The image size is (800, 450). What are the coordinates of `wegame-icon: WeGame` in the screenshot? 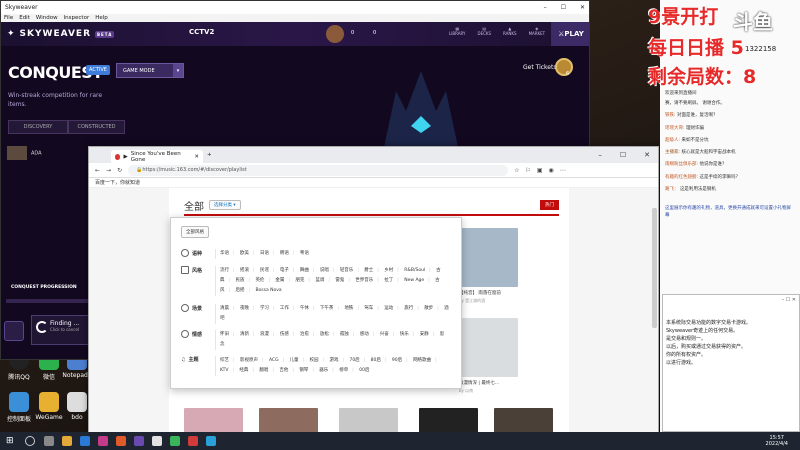 It's located at (49, 406).